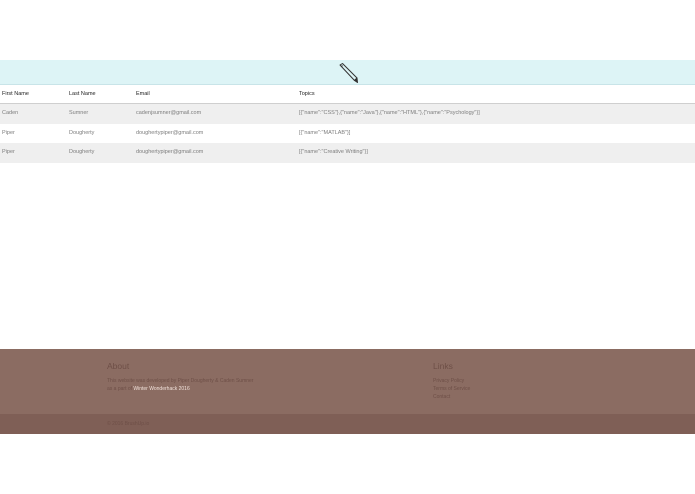 The height and width of the screenshot is (494, 695). What do you see at coordinates (161, 389) in the screenshot?
I see `wonderhack-link: Winter Wonderhack 2016` at bounding box center [161, 389].